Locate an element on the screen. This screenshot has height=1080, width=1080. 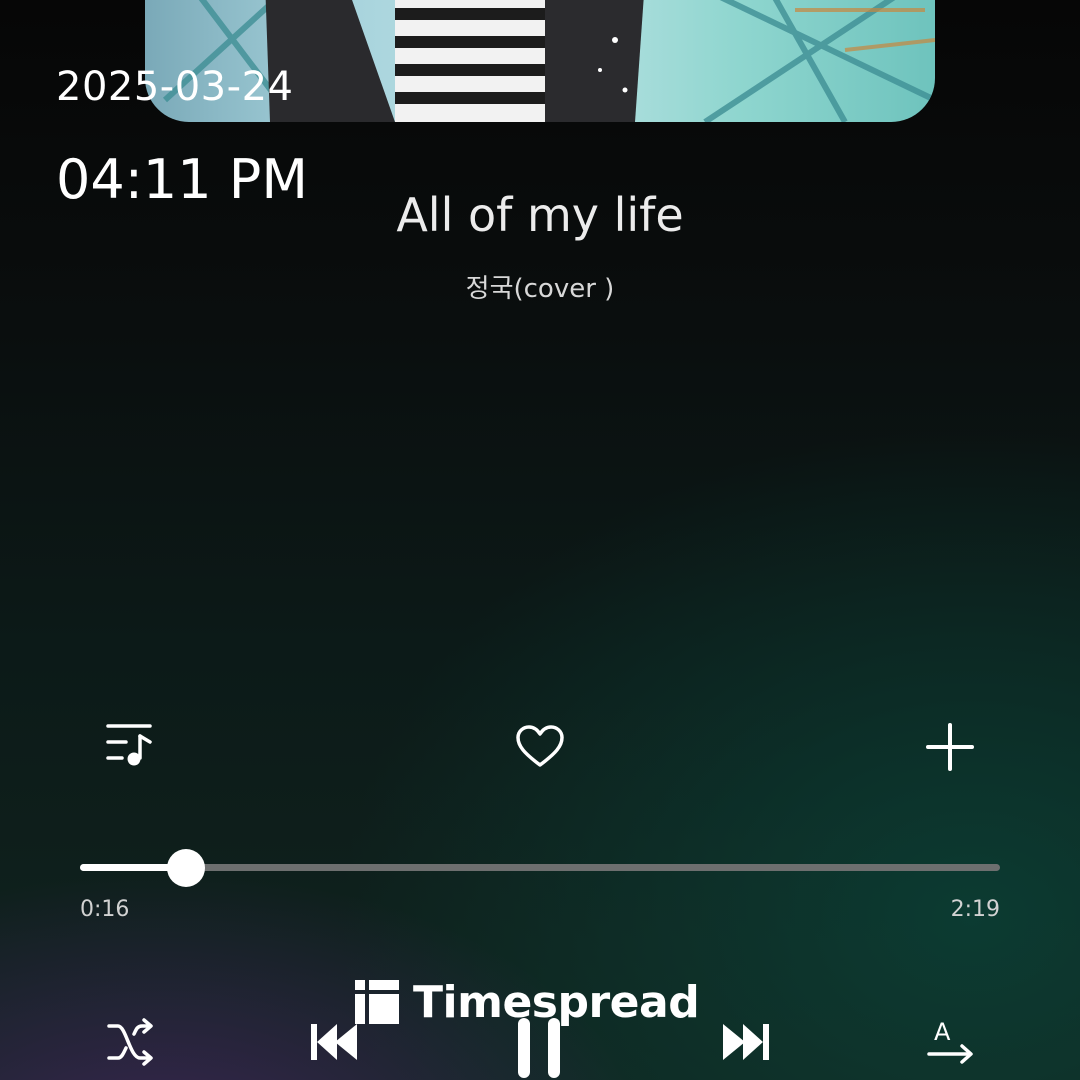
artist-name: 정국(cover ) is located at coordinates (540, 289).